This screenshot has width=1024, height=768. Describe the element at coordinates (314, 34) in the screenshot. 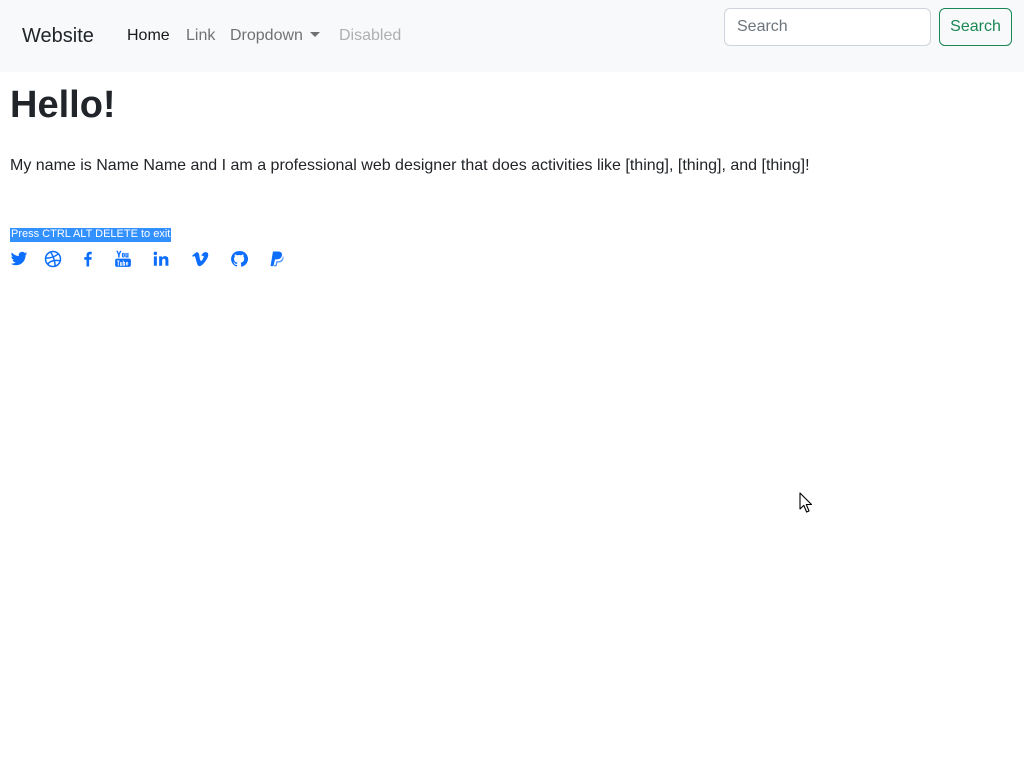

I see `caret-down-icon` at that location.